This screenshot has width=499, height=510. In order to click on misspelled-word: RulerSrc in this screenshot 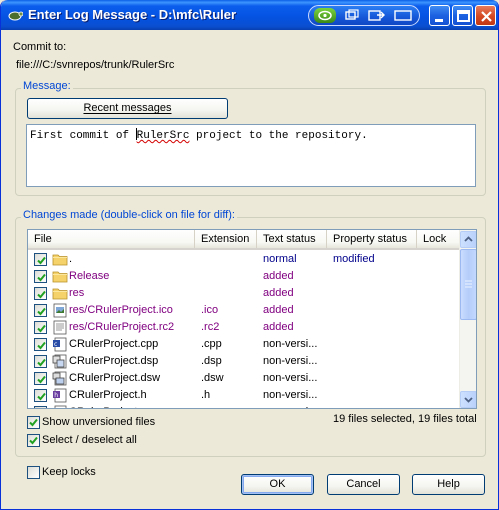, I will do `click(163, 136)`.